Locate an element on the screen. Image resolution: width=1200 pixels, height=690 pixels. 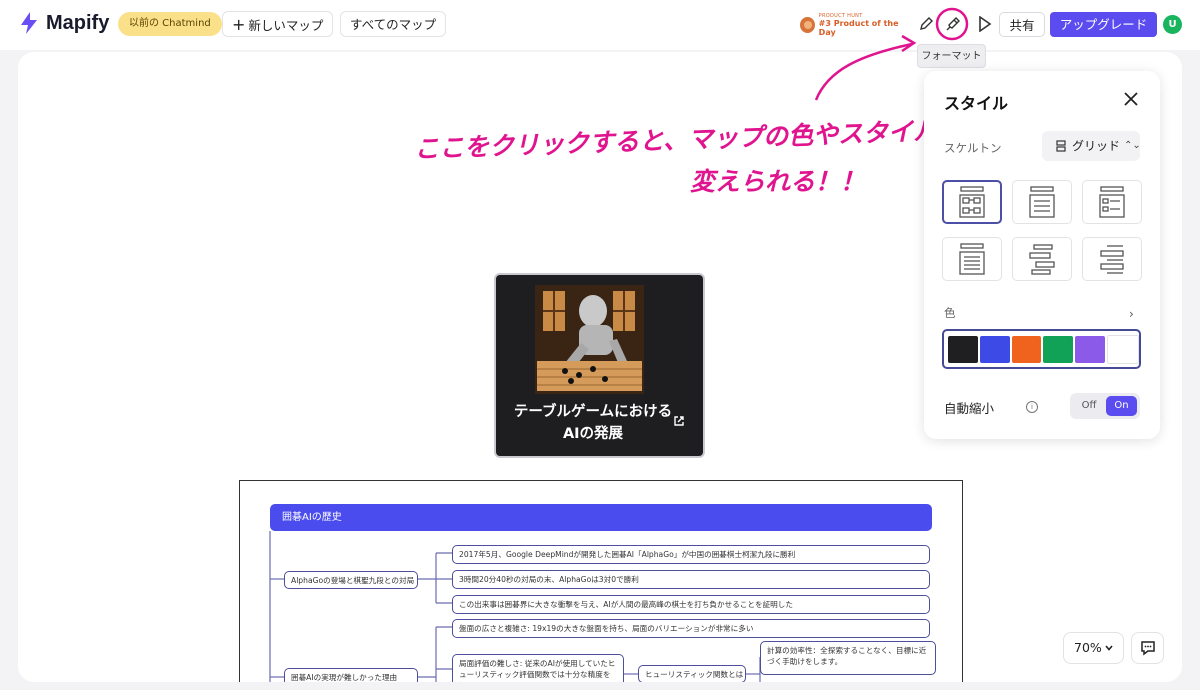
skeleton-timeline-icon is located at coordinates (1112, 259).